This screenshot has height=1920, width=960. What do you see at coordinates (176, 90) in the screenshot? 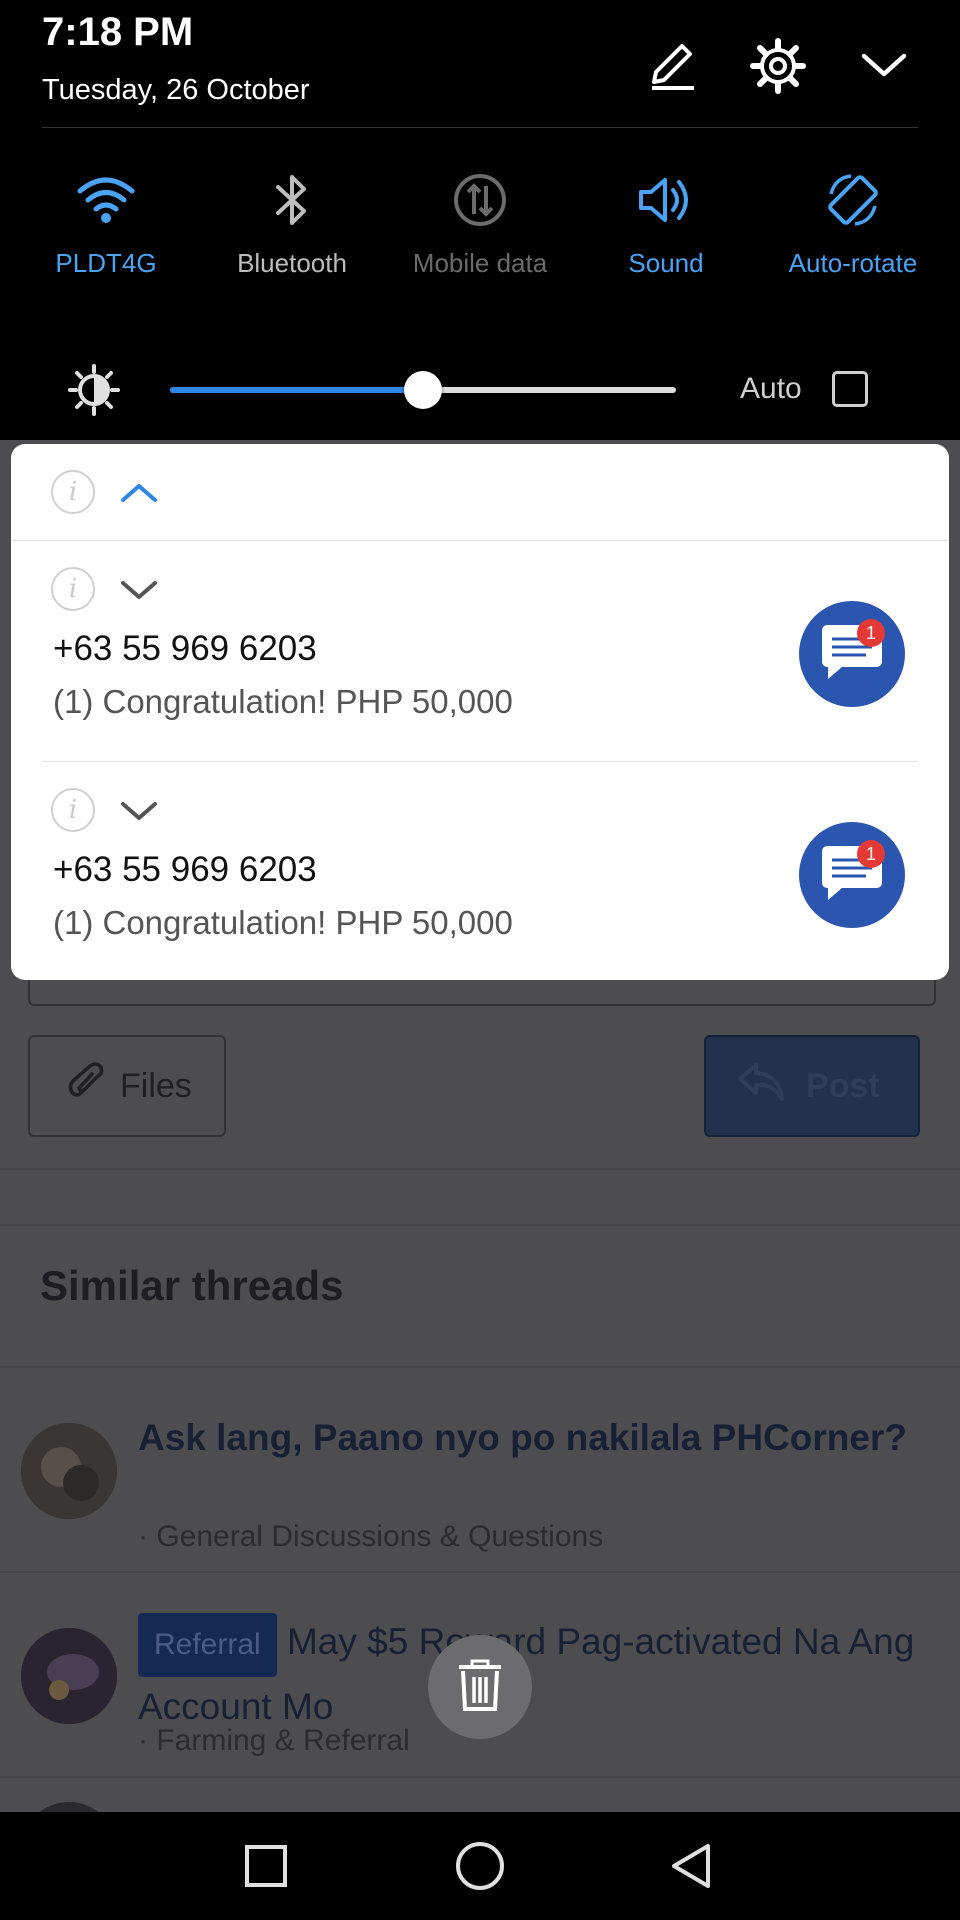
I see `date-text: Tuesday, 26 October` at bounding box center [176, 90].